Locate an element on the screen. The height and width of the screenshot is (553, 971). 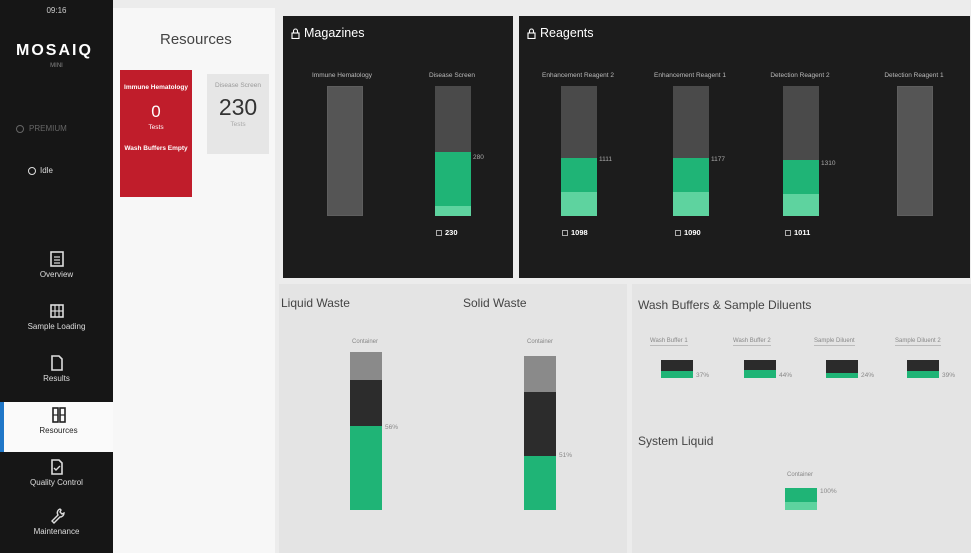
status-label: Idle is located at coordinates (46, 170).